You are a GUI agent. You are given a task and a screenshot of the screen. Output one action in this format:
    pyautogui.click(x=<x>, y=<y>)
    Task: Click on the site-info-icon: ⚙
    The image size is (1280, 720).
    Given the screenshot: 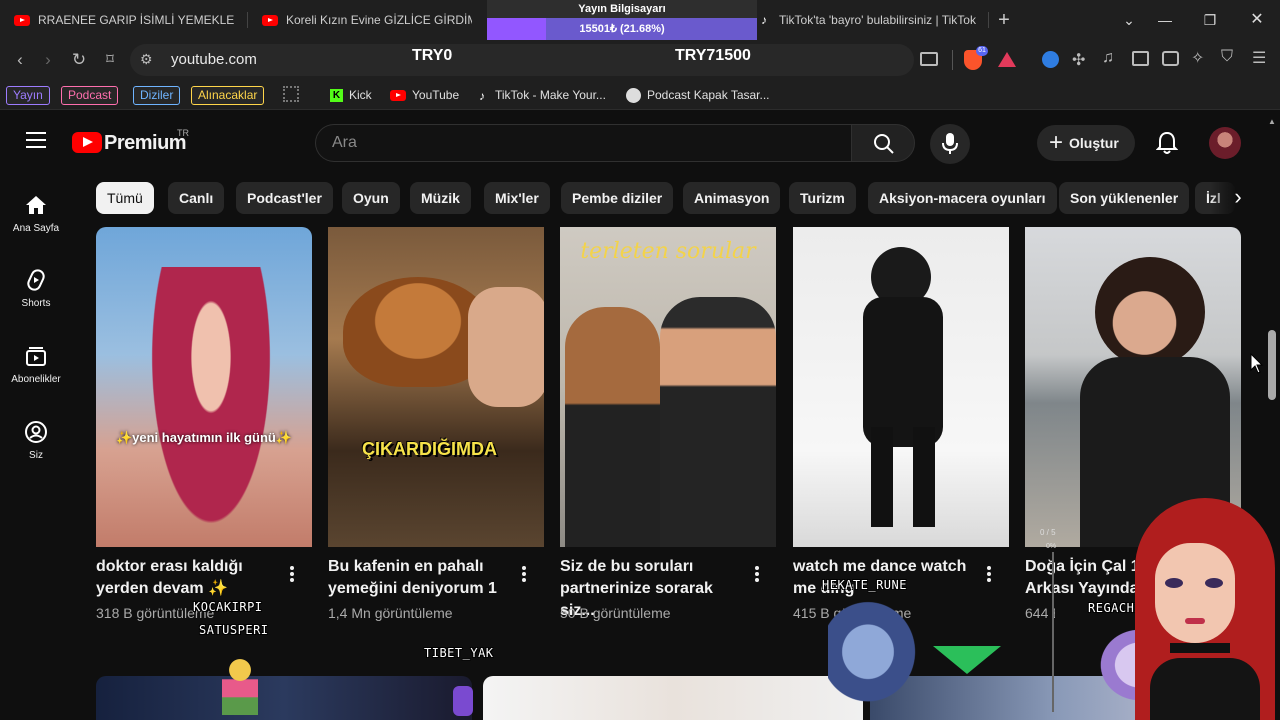 What is the action you would take?
    pyautogui.click(x=146, y=59)
    